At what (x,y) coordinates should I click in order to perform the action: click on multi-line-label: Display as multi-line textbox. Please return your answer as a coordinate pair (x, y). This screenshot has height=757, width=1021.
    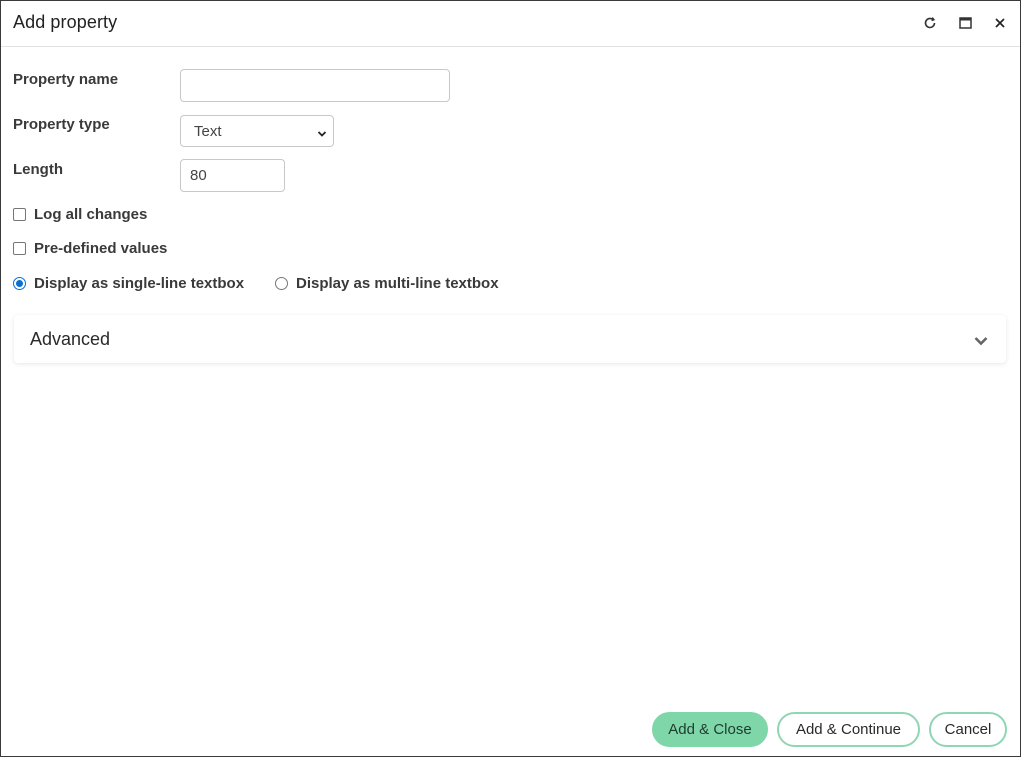
    Looking at the image, I should click on (397, 283).